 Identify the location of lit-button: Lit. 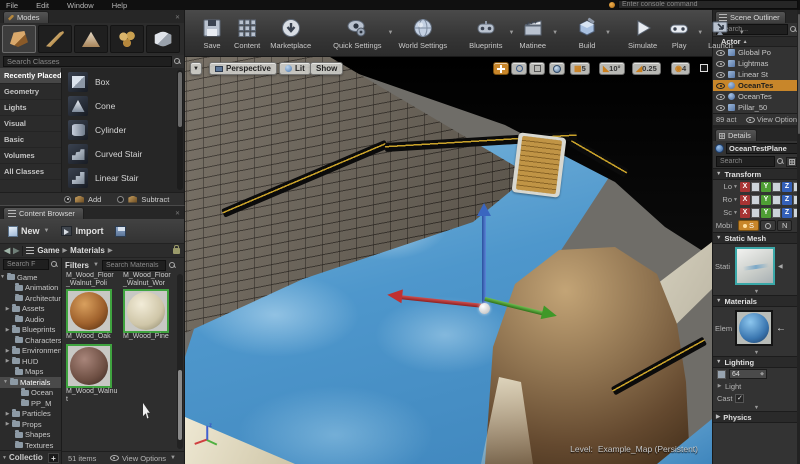
(295, 68).